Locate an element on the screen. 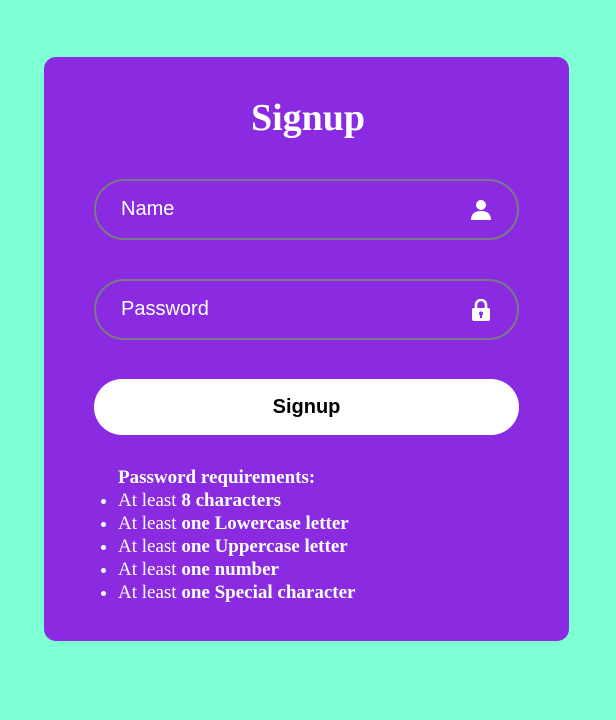 The width and height of the screenshot is (616, 720). requirement-emphasis: one Uppercase letter is located at coordinates (264, 546).